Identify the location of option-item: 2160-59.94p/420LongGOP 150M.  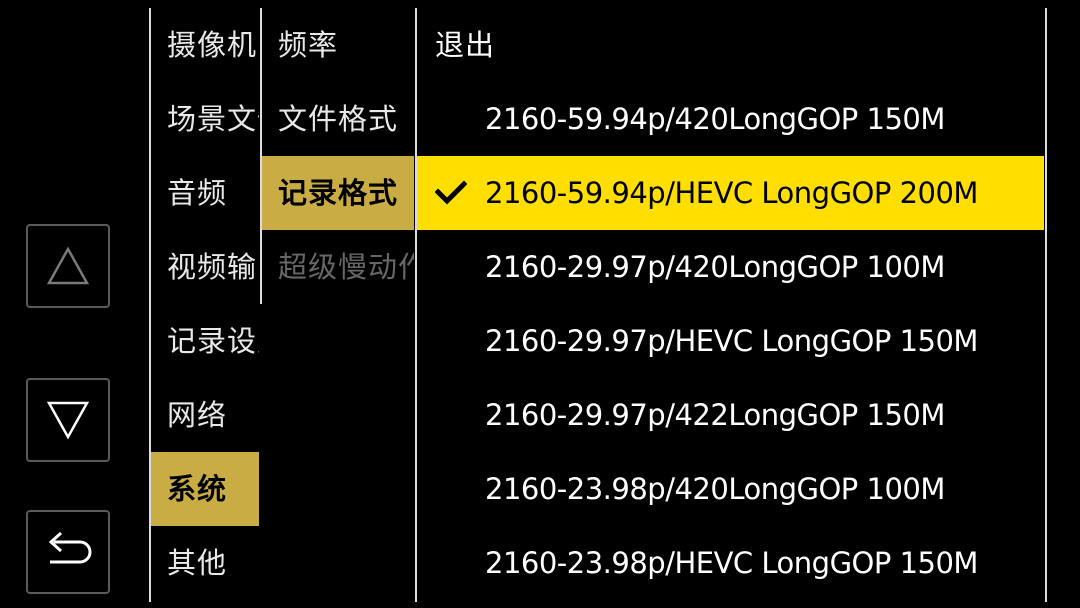
(730, 119).